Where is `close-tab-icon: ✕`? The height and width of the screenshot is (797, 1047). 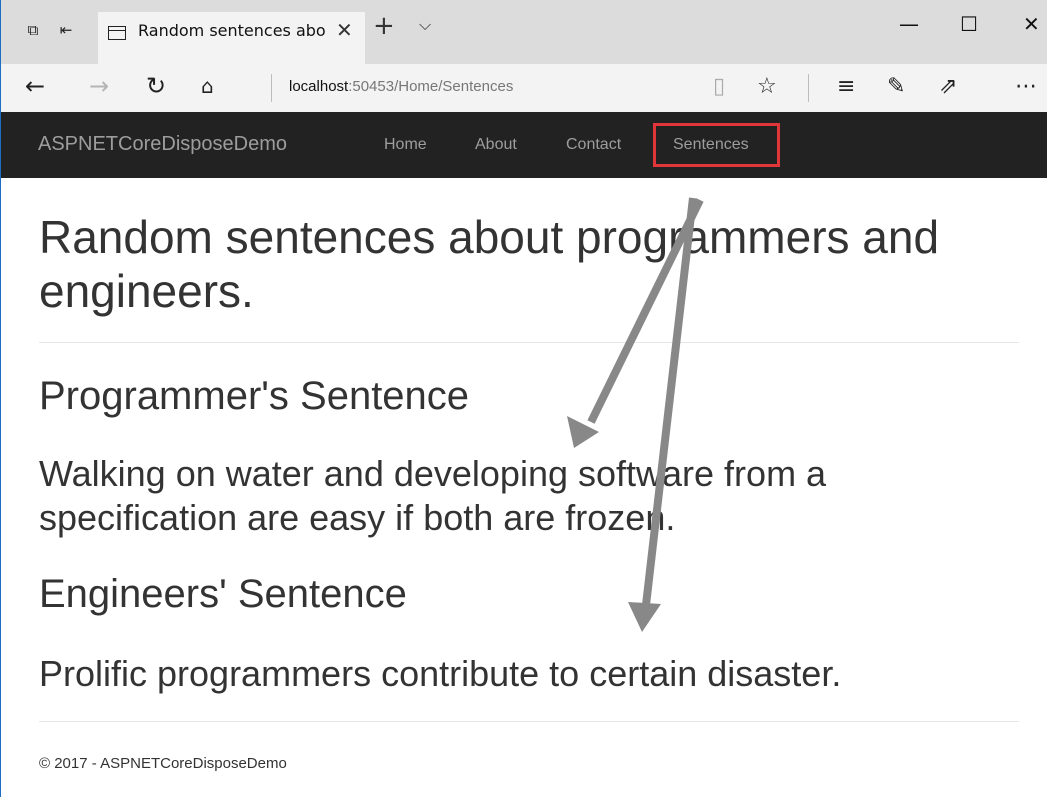
close-tab-icon: ✕ is located at coordinates (344, 30).